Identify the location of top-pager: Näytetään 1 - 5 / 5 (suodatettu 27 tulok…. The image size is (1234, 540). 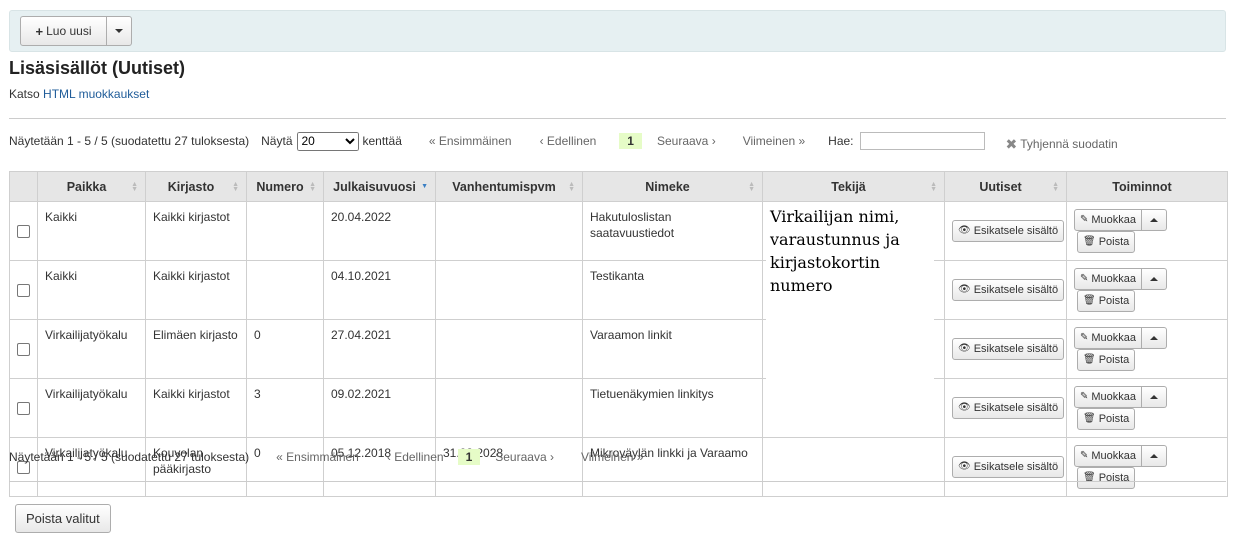
(563, 141).